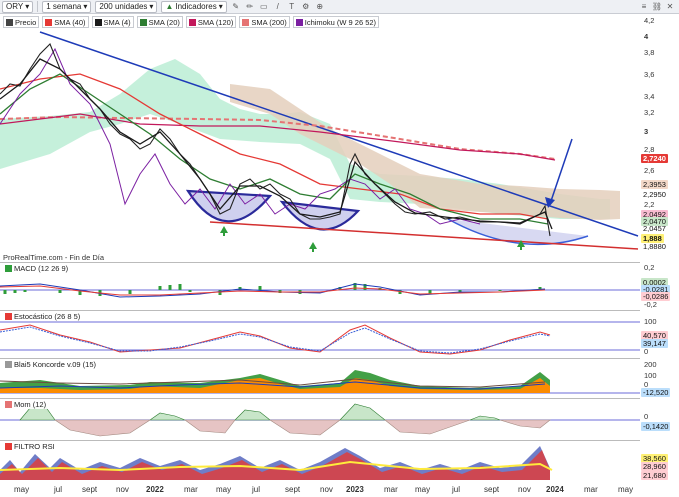  What do you see at coordinates (355, 489) in the screenshot?
I see `time-tick: 2023` at bounding box center [355, 489].